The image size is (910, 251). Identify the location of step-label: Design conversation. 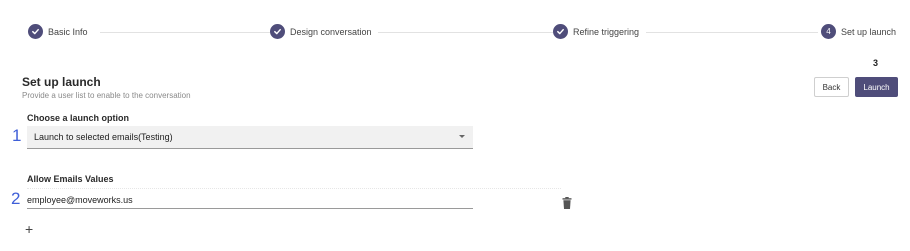
(331, 31).